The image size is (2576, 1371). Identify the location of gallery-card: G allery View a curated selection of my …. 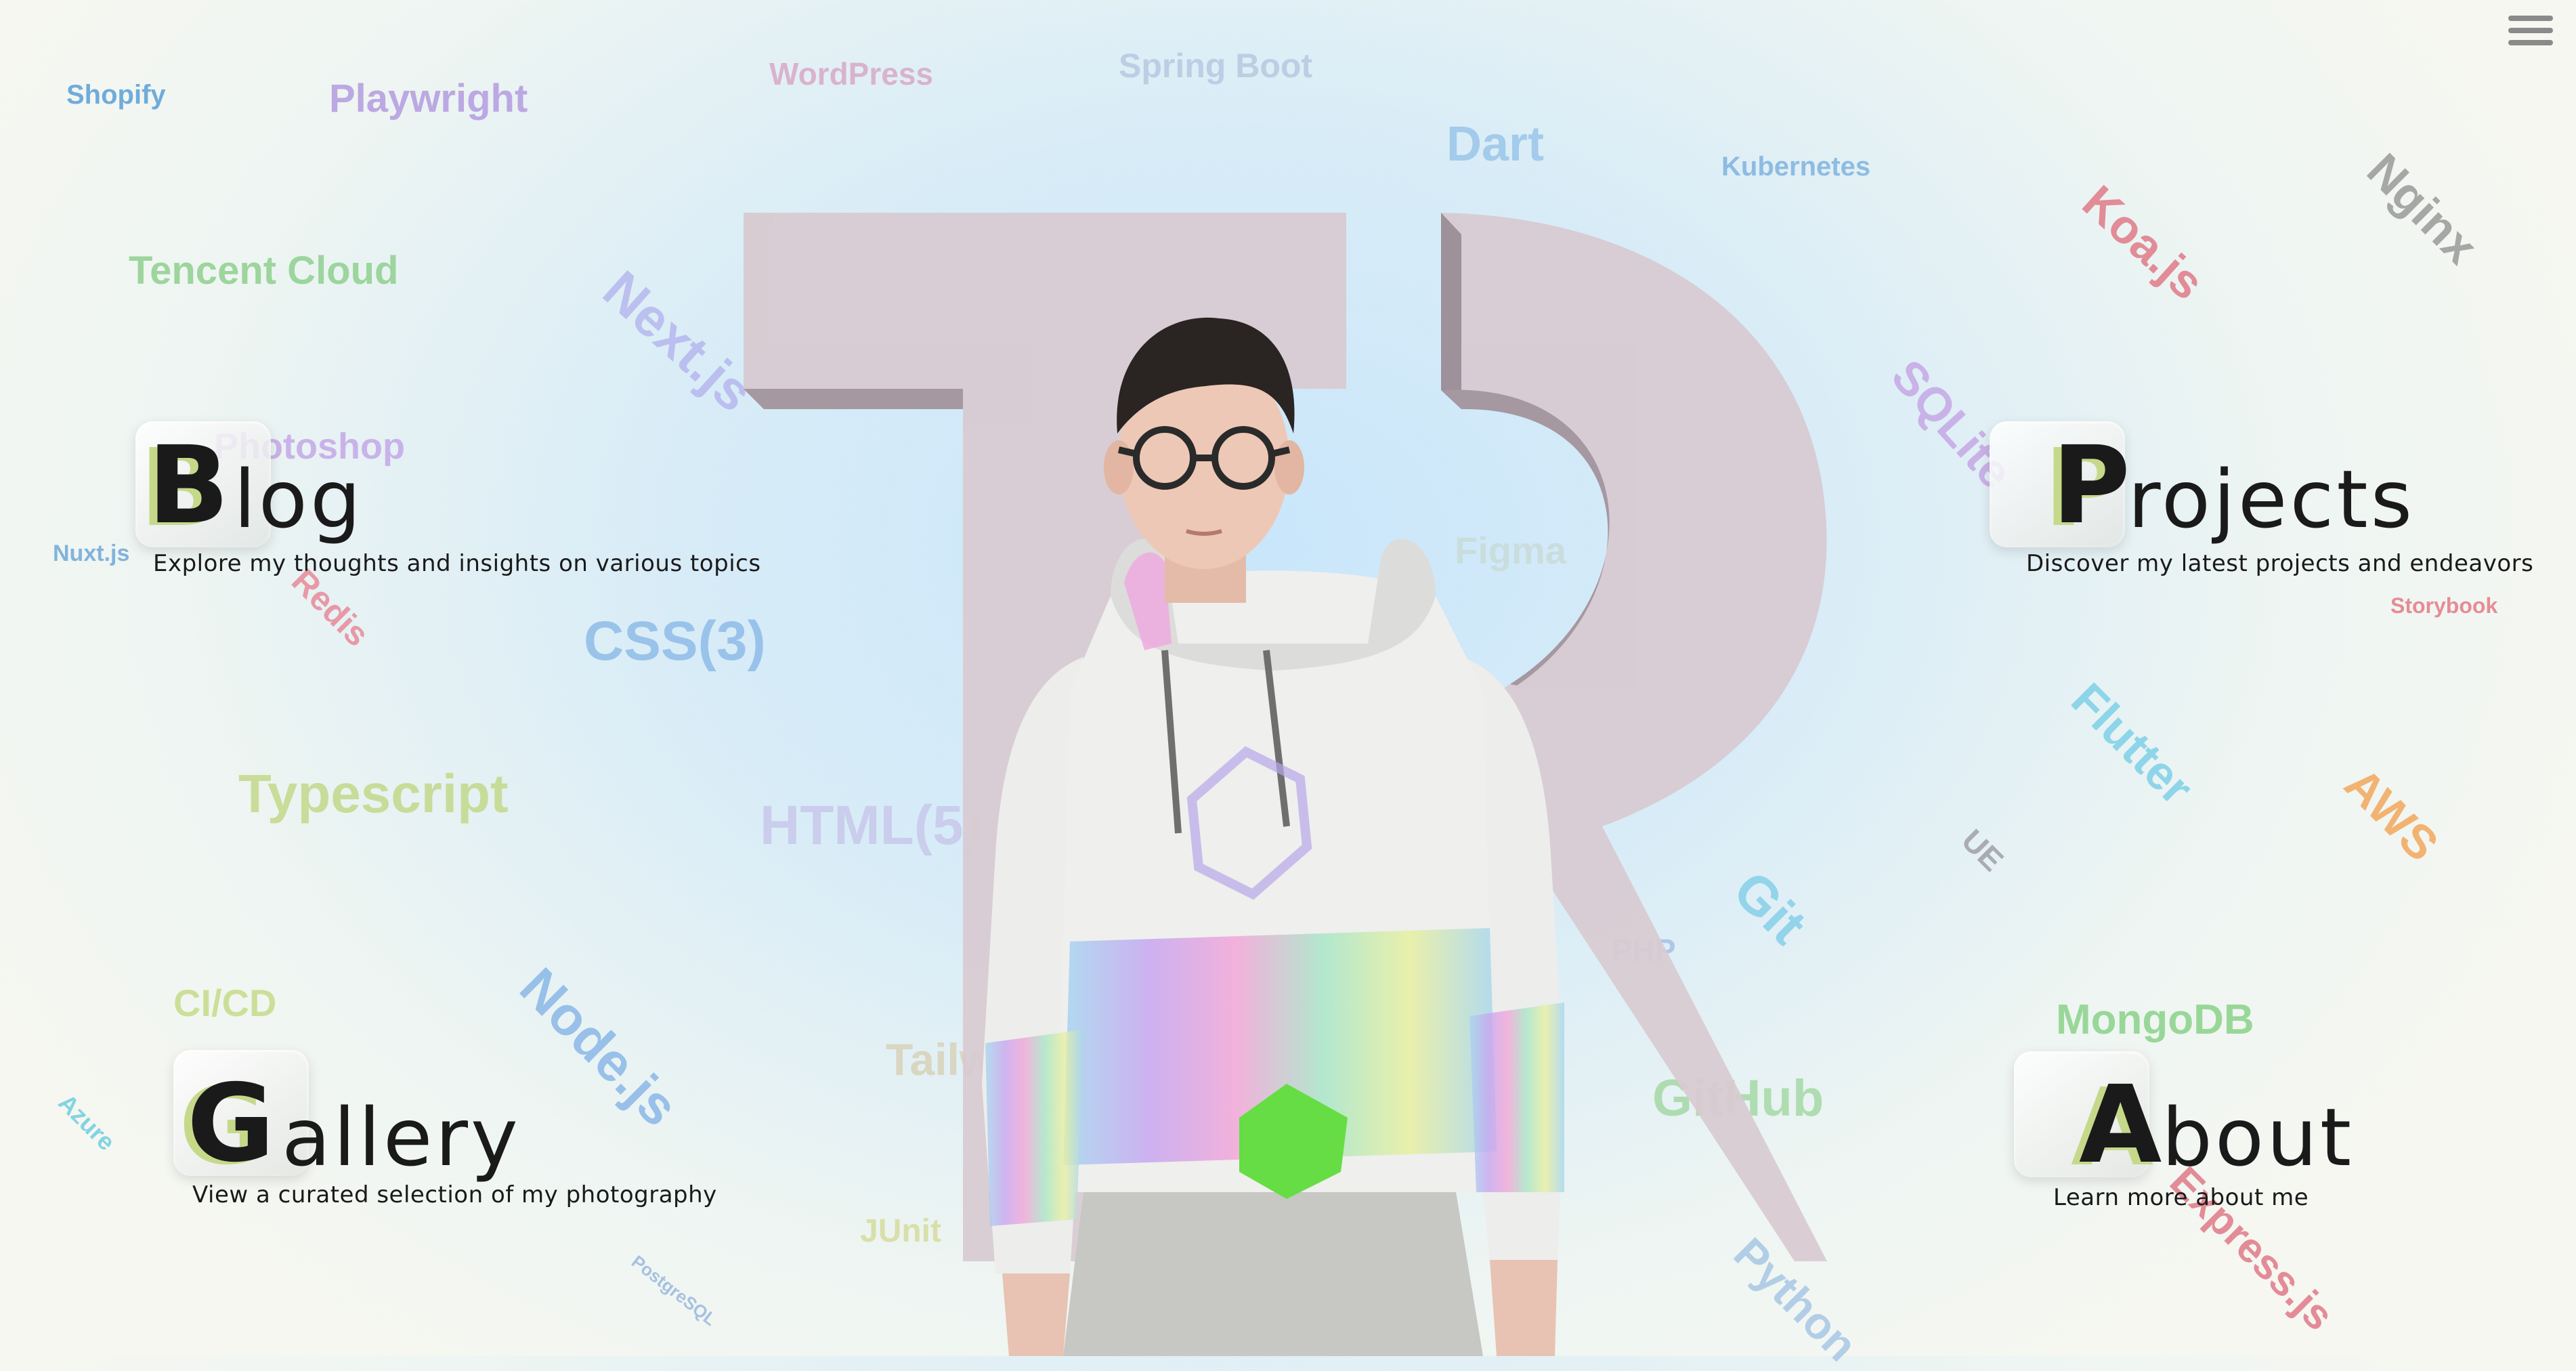
(464, 1134).